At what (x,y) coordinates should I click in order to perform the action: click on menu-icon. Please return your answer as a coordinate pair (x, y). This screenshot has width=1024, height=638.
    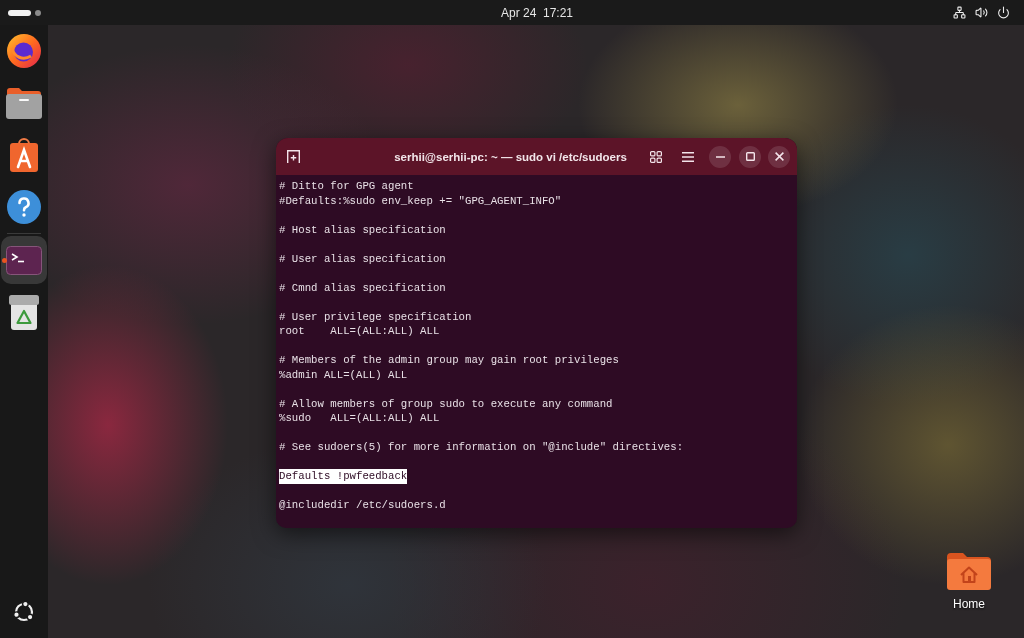
    Looking at the image, I should click on (688, 156).